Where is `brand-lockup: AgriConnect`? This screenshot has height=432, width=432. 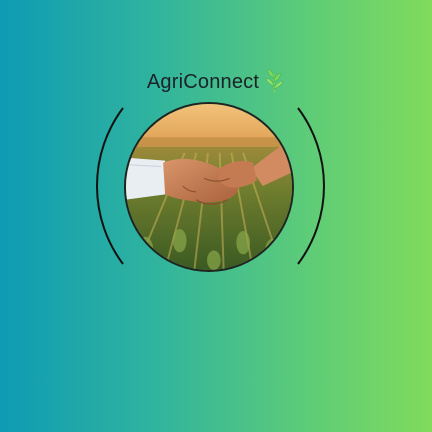
brand-lockup: AgriConnect is located at coordinates (216, 81).